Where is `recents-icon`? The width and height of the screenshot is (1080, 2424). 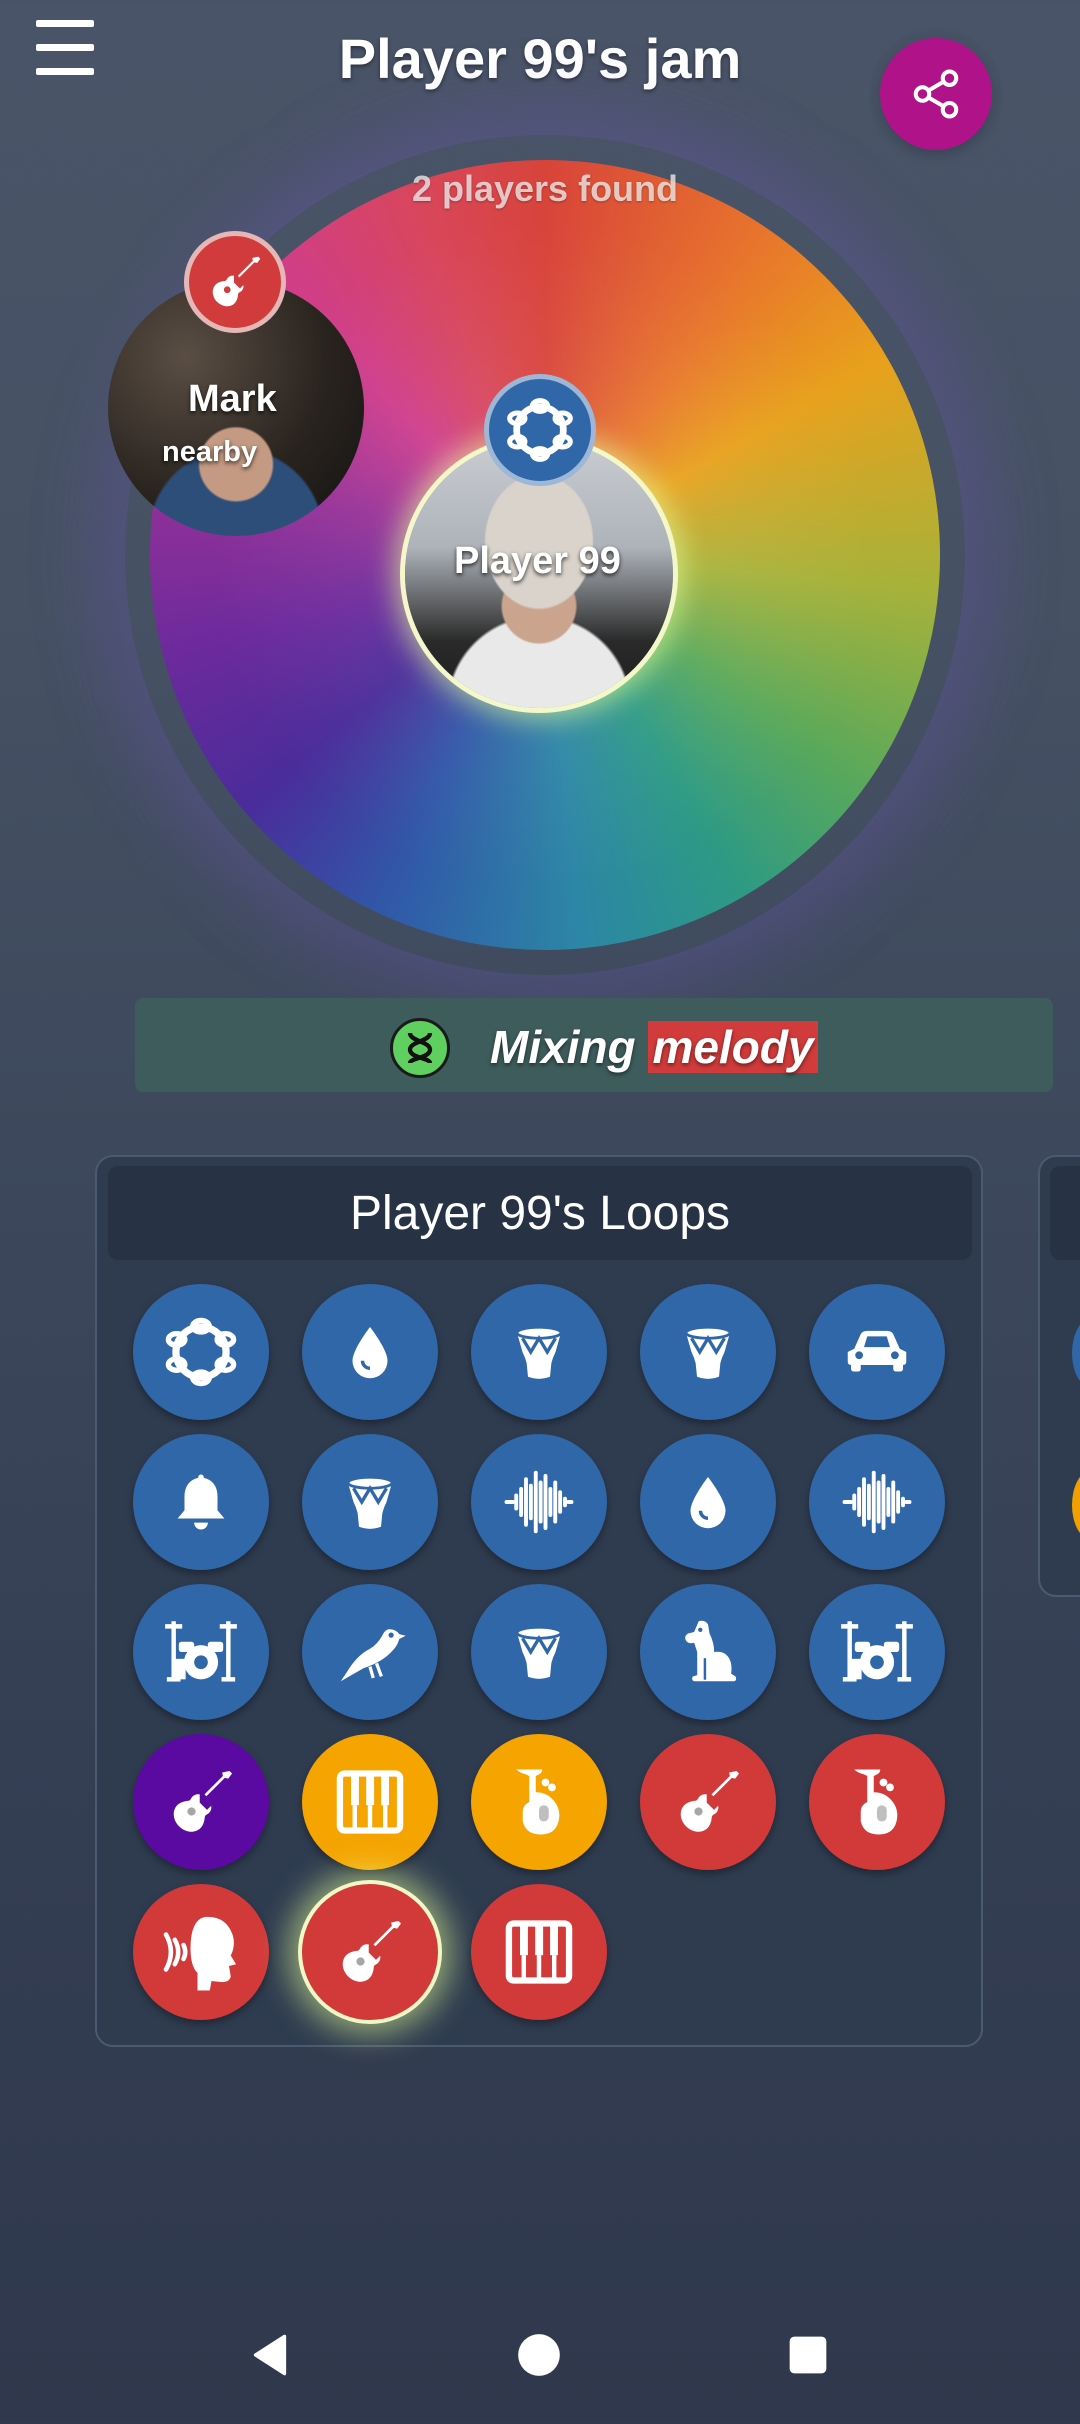
recents-icon is located at coordinates (808, 2355).